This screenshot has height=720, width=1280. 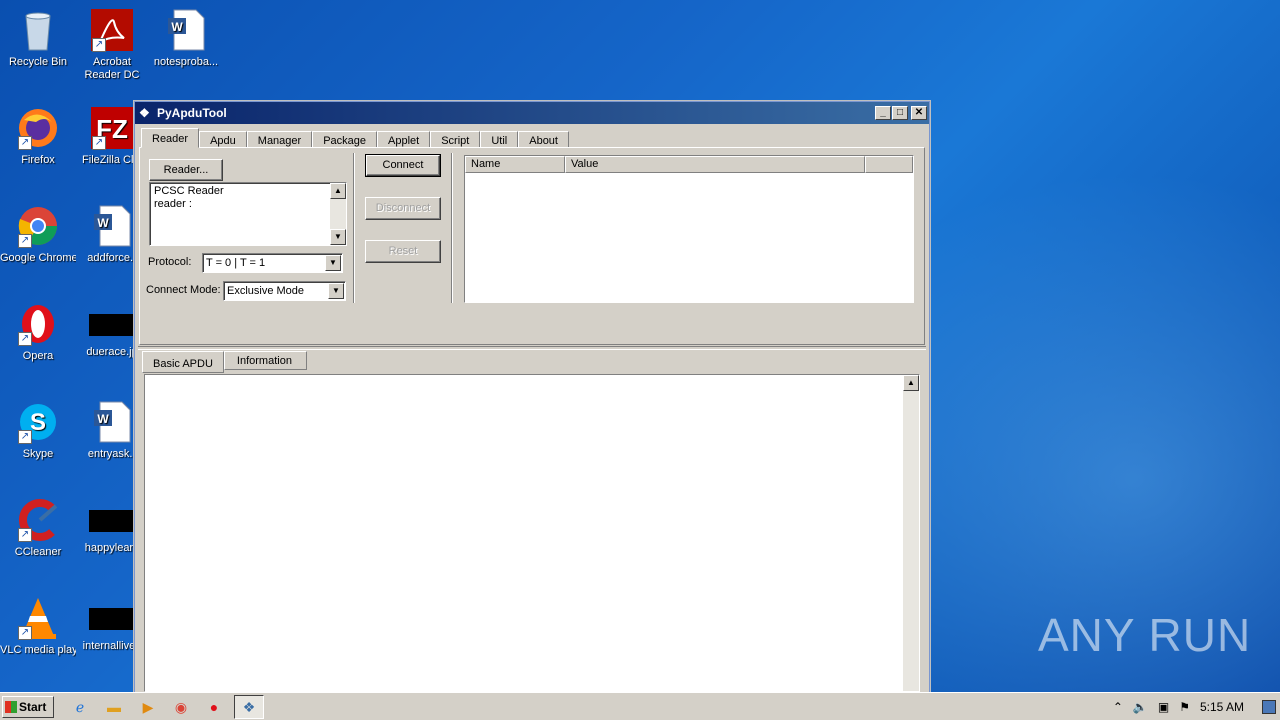 I want to click on desktop-icon-acrobat: ↗ Acrobat Reader DC, so click(x=112, y=45).